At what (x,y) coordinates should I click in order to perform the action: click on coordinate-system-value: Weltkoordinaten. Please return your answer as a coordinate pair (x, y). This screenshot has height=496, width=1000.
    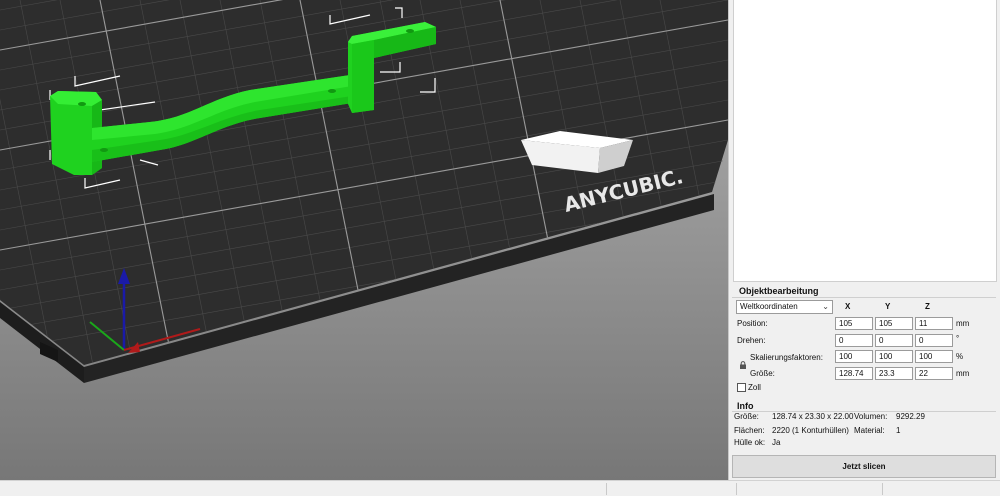
    Looking at the image, I should click on (769, 306).